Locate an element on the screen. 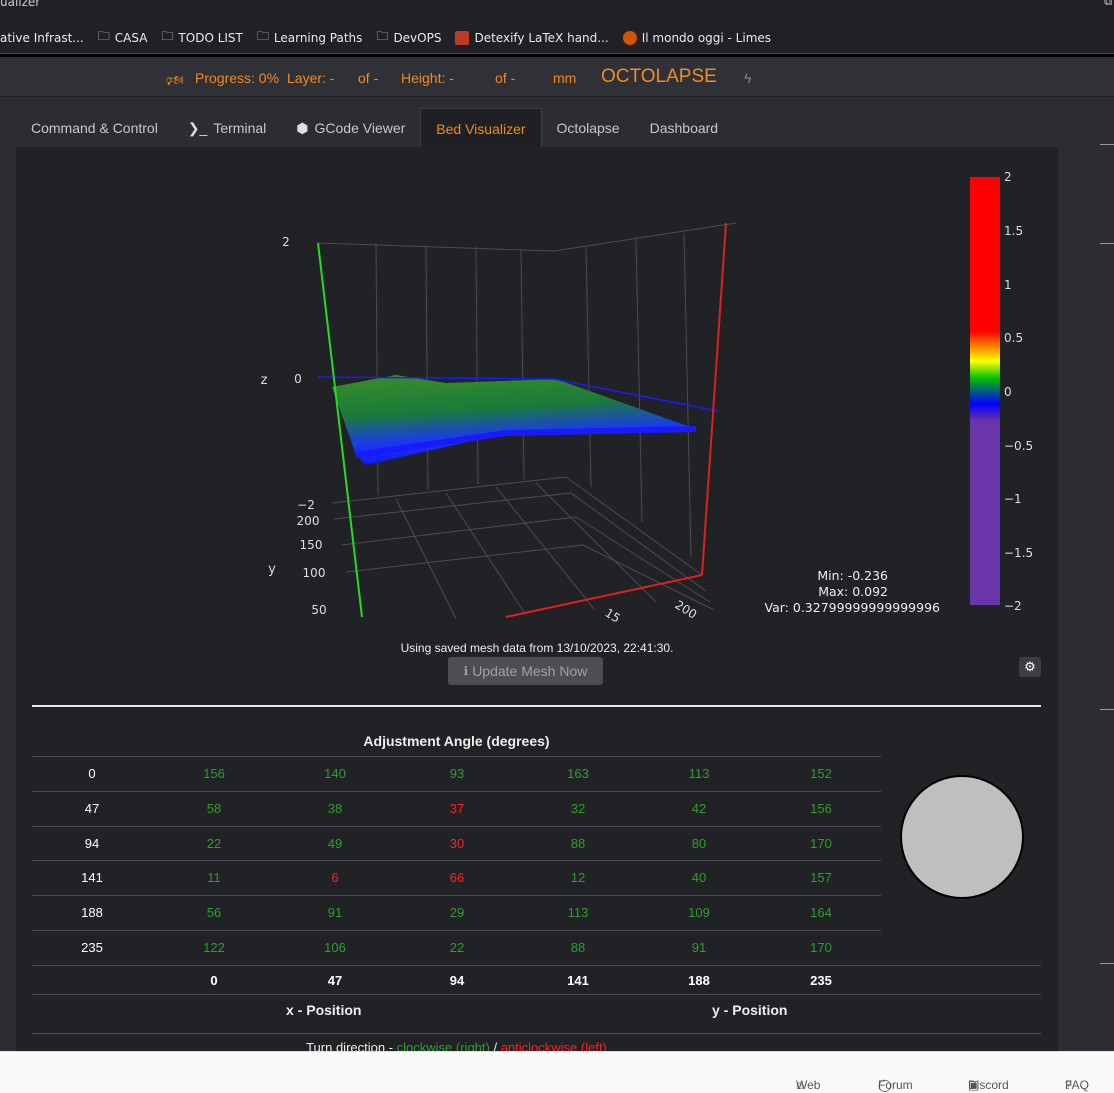 The height and width of the screenshot is (1093, 1114). height-of-text: of - is located at coordinates (505, 78).